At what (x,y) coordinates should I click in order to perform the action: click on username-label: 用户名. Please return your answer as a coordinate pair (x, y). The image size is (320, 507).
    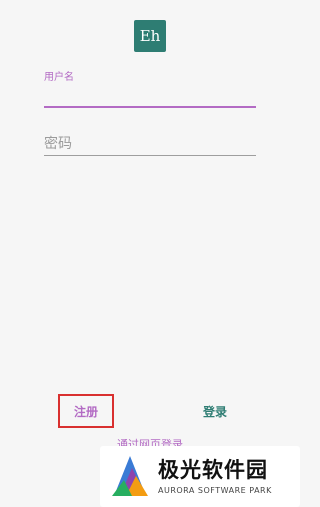
    Looking at the image, I should click on (59, 77).